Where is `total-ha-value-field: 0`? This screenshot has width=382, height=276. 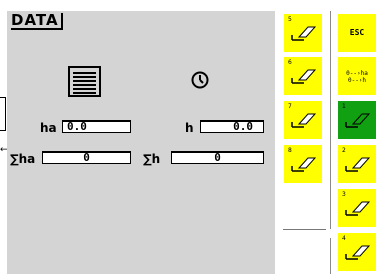 total-ha-value-field: 0 is located at coordinates (86, 157).